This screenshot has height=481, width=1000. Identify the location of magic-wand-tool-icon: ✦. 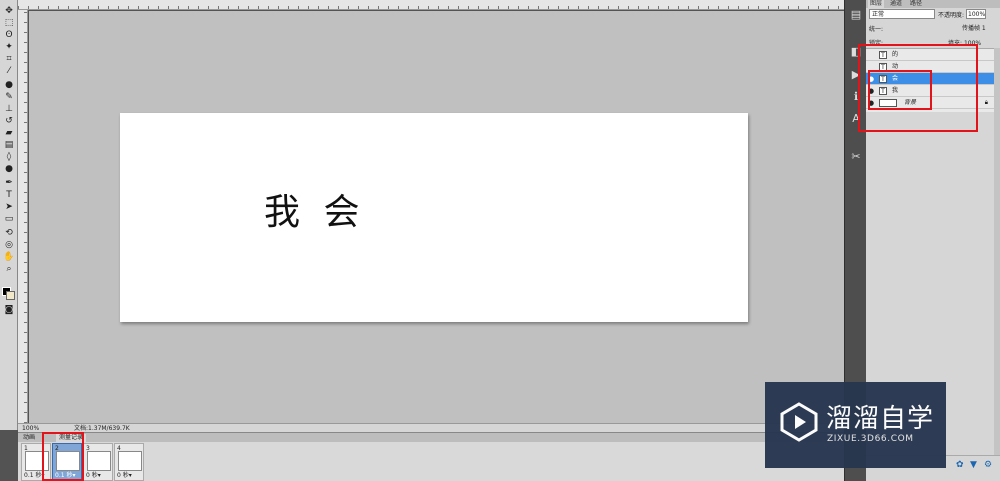
(9, 47).